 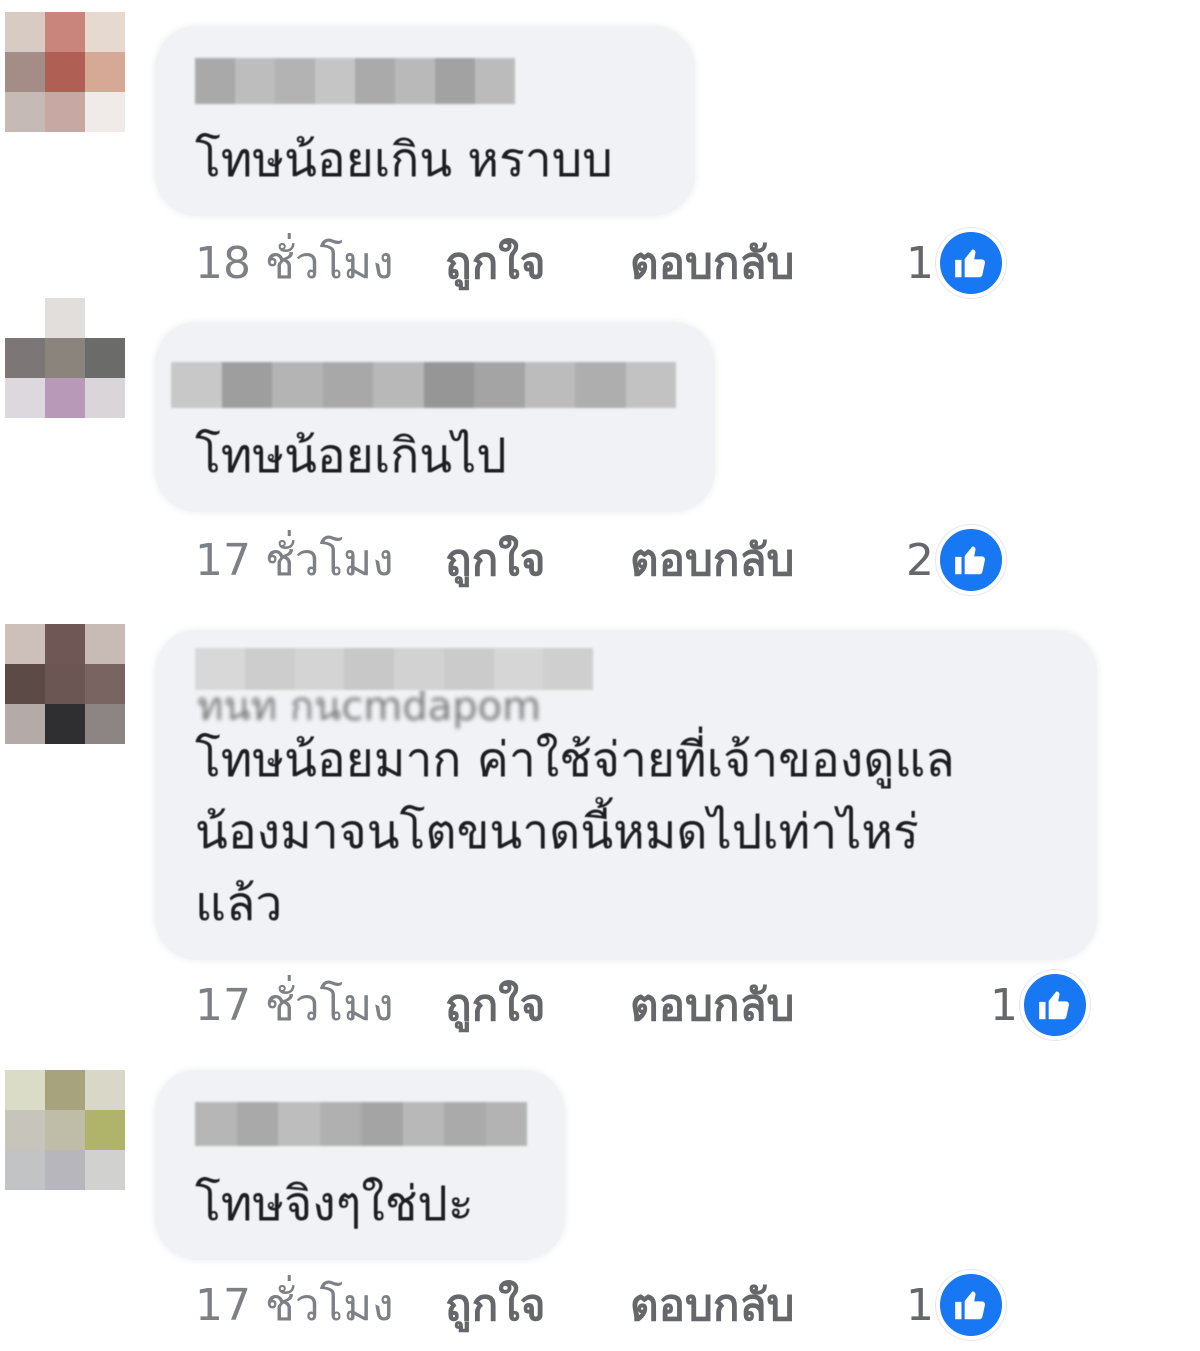 What do you see at coordinates (435, 417) in the screenshot?
I see `comment-bubble: โทษน้อยเกินไป` at bounding box center [435, 417].